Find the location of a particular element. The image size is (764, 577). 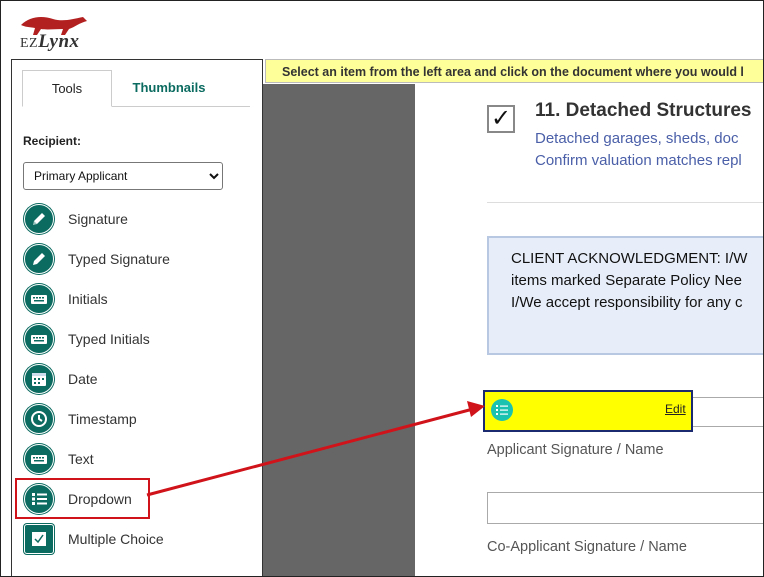

tool-timestamp: Timestamp is located at coordinates (137, 419).